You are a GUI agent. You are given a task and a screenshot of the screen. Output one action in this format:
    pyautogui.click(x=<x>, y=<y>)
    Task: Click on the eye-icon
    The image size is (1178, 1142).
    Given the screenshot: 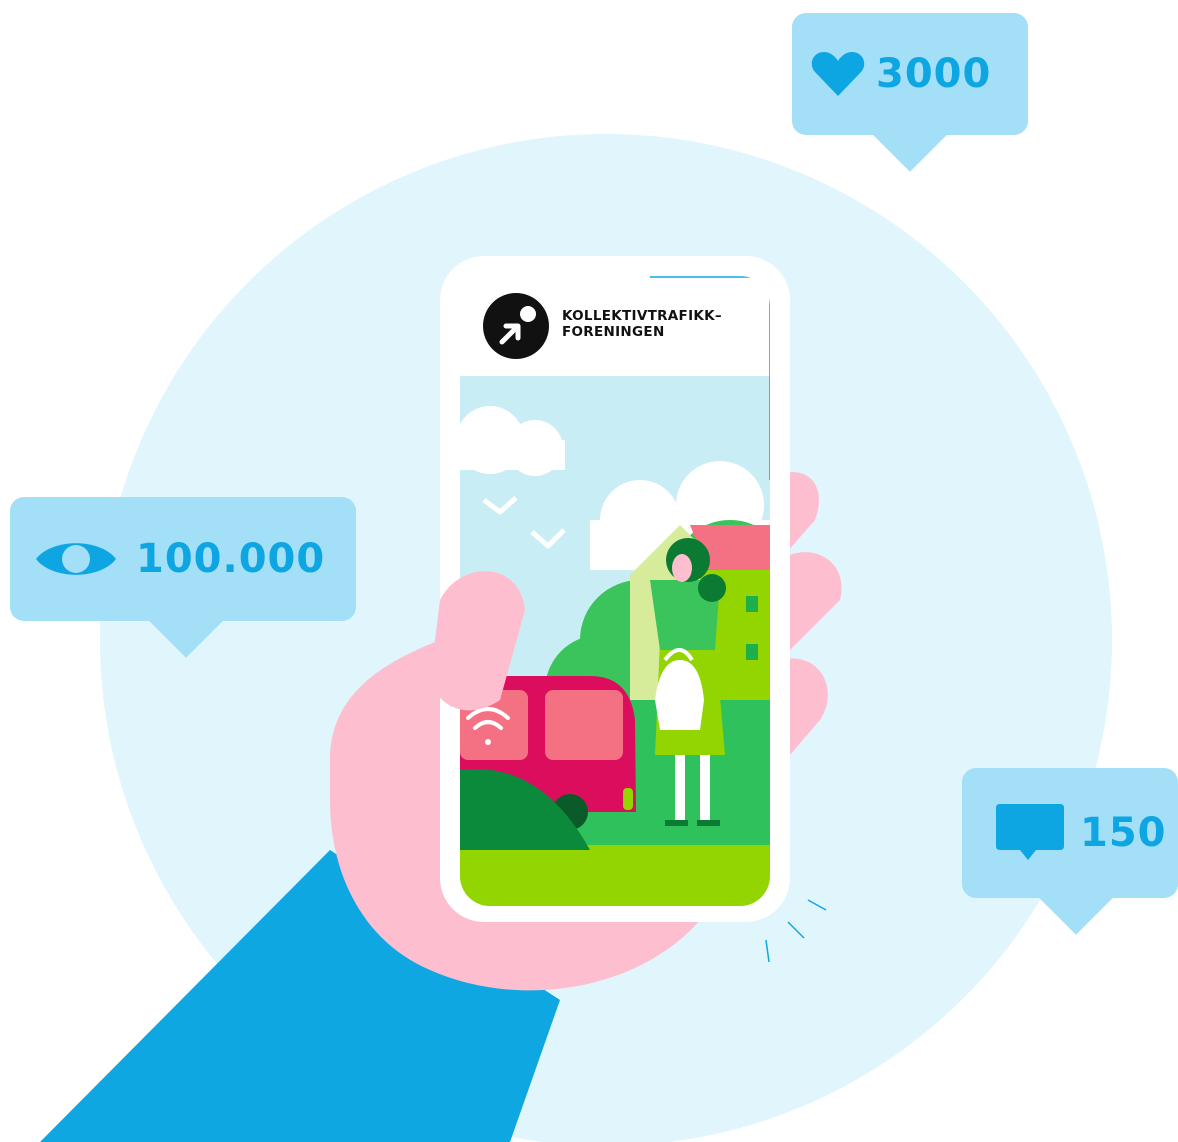 What is the action you would take?
    pyautogui.click(x=76, y=559)
    